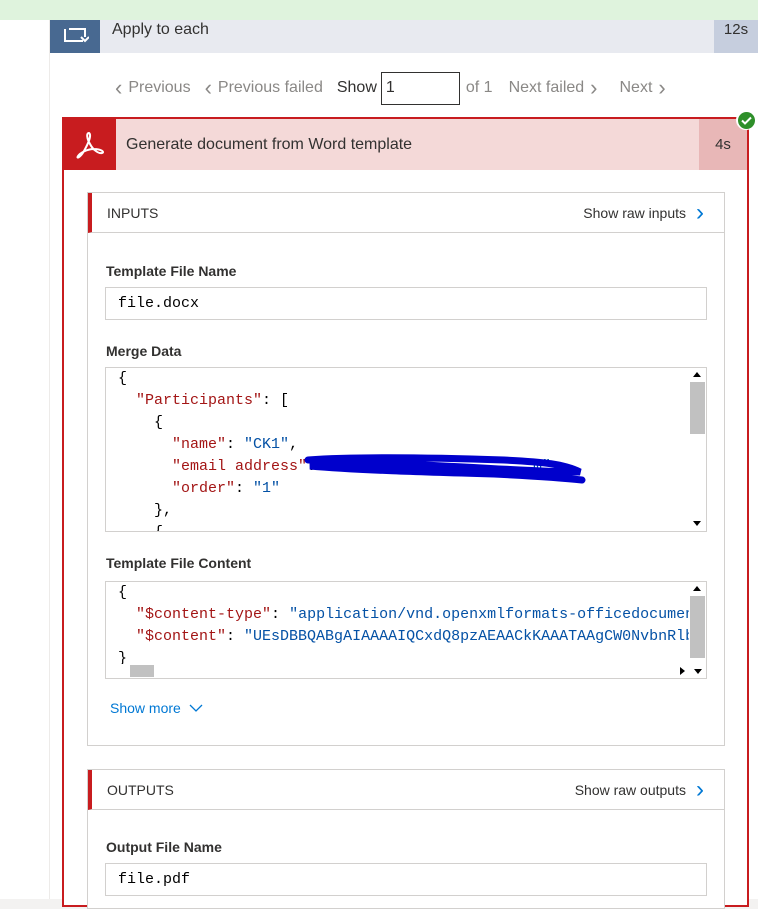 The height and width of the screenshot is (909, 758). What do you see at coordinates (479, 87) in the screenshot?
I see `of-total-label: of 1` at bounding box center [479, 87].